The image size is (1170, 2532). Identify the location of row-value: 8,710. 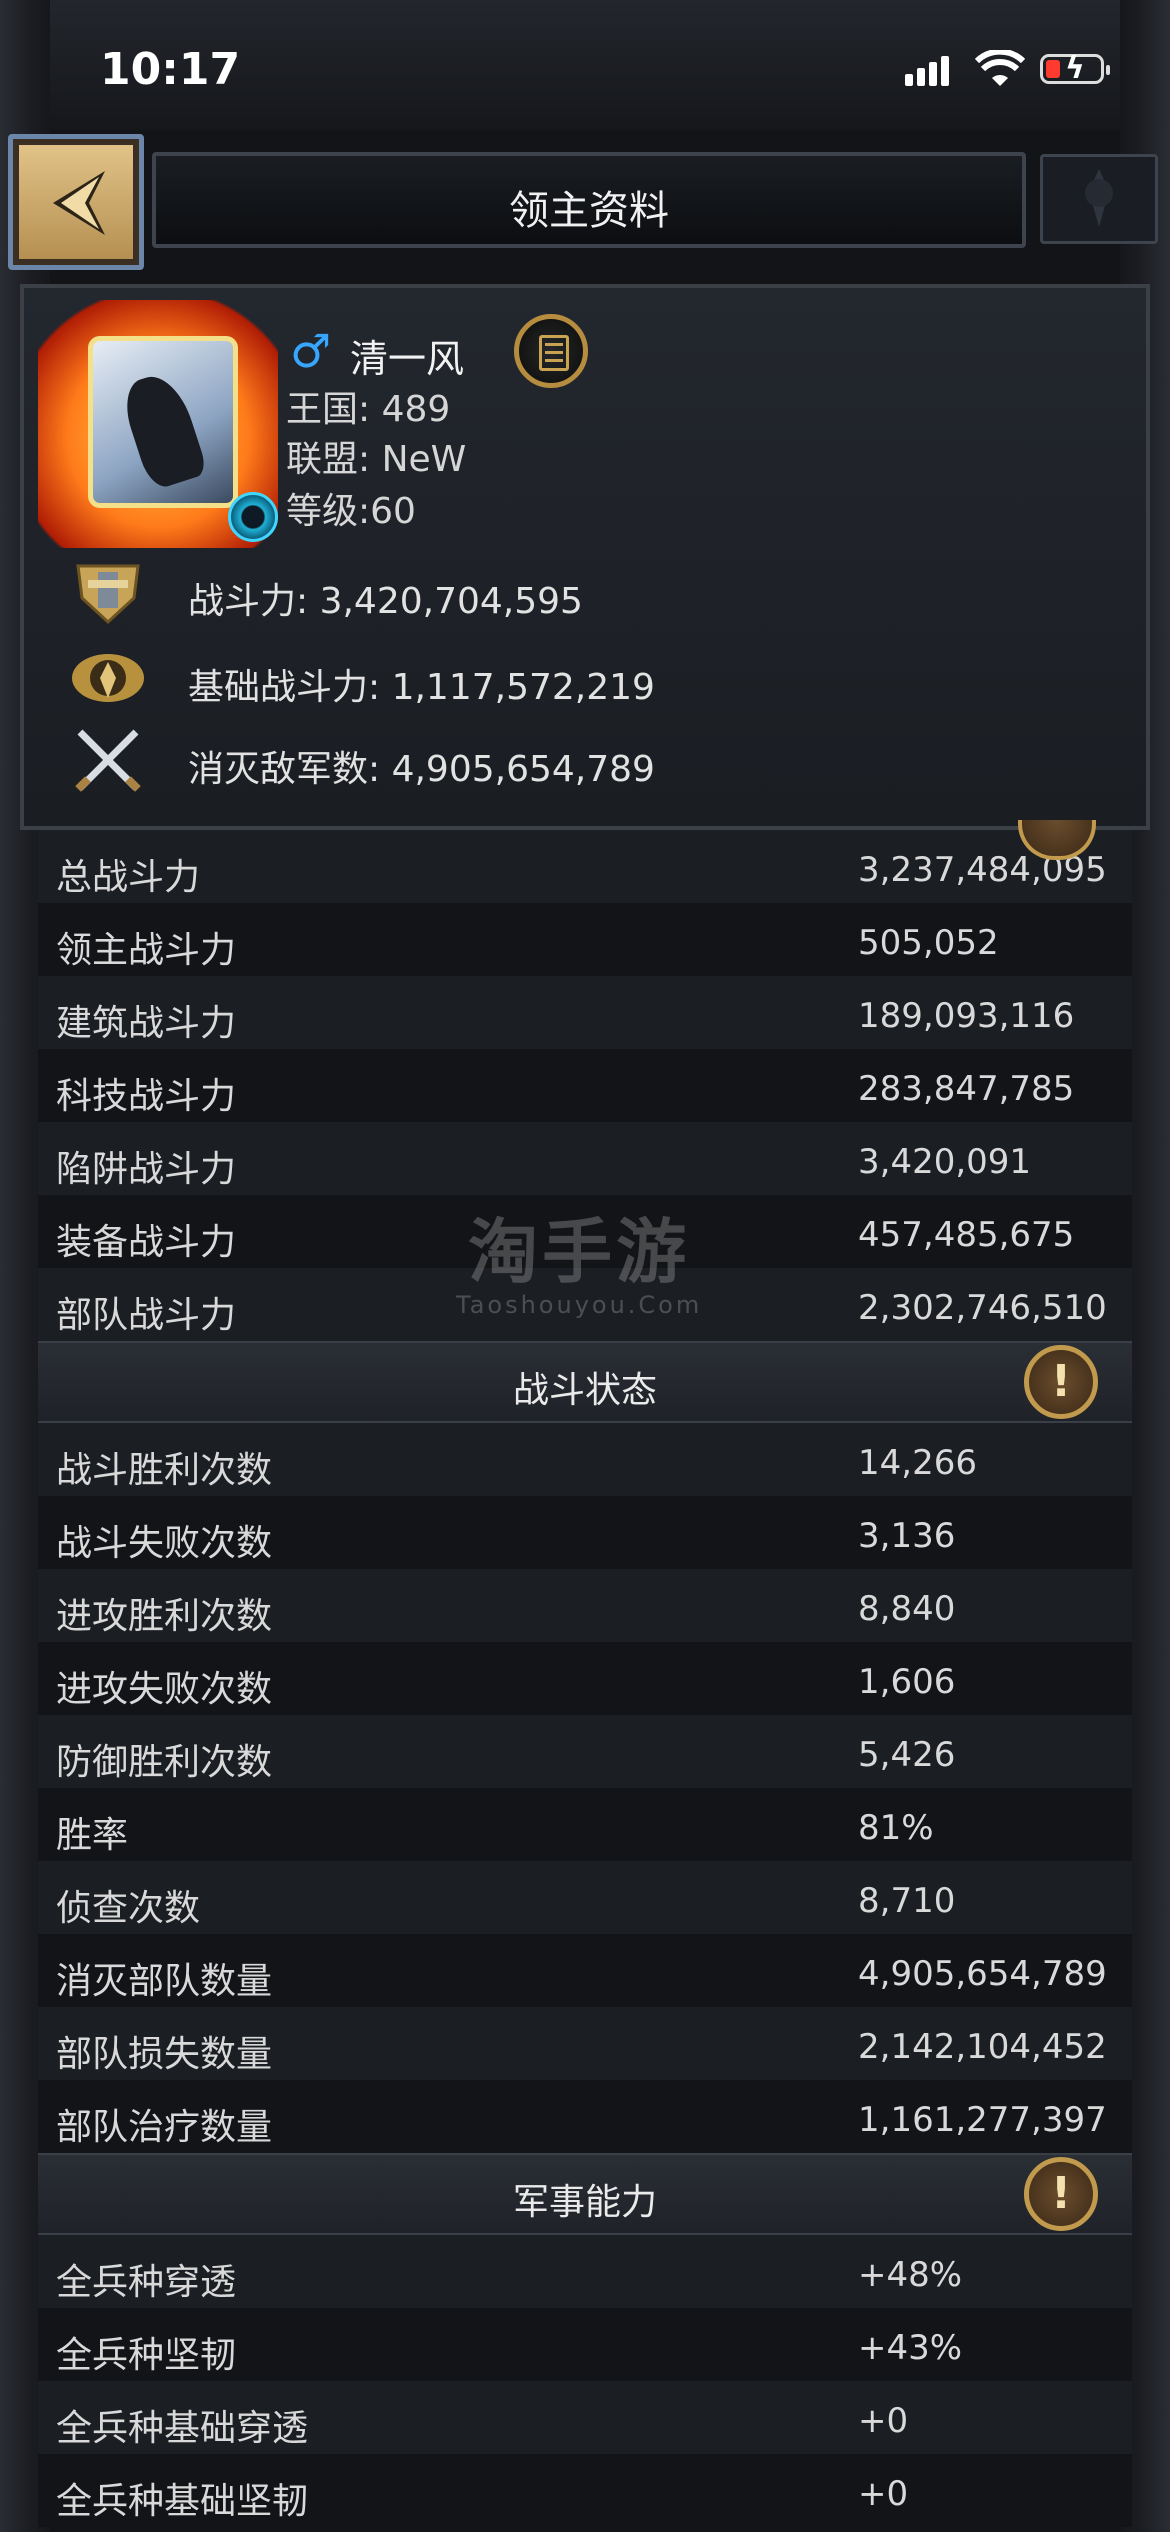
(907, 1901).